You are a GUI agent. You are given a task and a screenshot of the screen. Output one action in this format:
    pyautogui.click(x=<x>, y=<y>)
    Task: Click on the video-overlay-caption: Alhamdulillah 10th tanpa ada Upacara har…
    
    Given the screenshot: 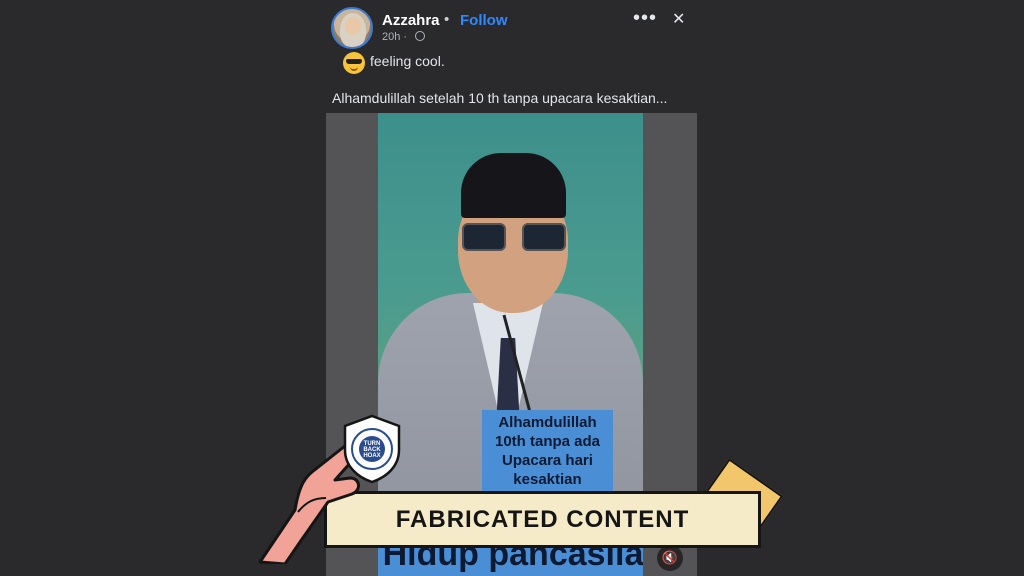 What is the action you would take?
    pyautogui.click(x=547, y=451)
    